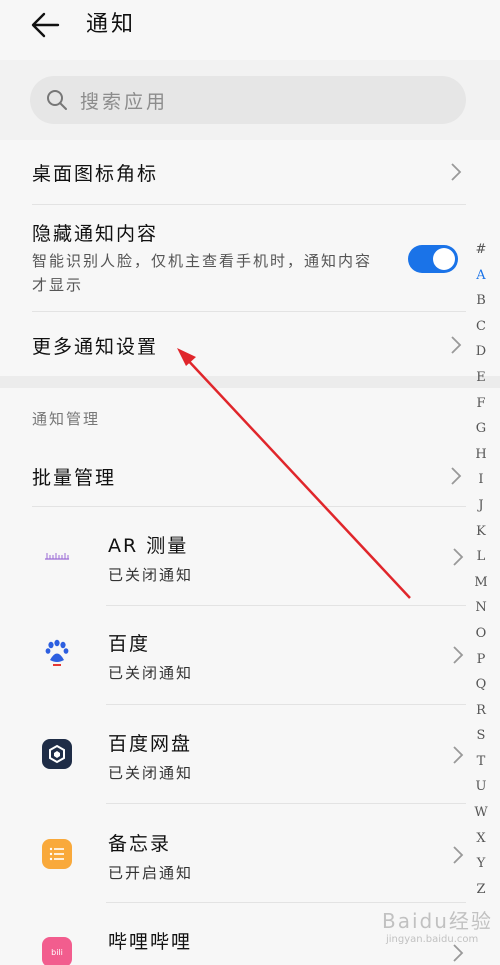 The height and width of the screenshot is (965, 500). I want to click on app-name: 百度网盘, so click(150, 744).